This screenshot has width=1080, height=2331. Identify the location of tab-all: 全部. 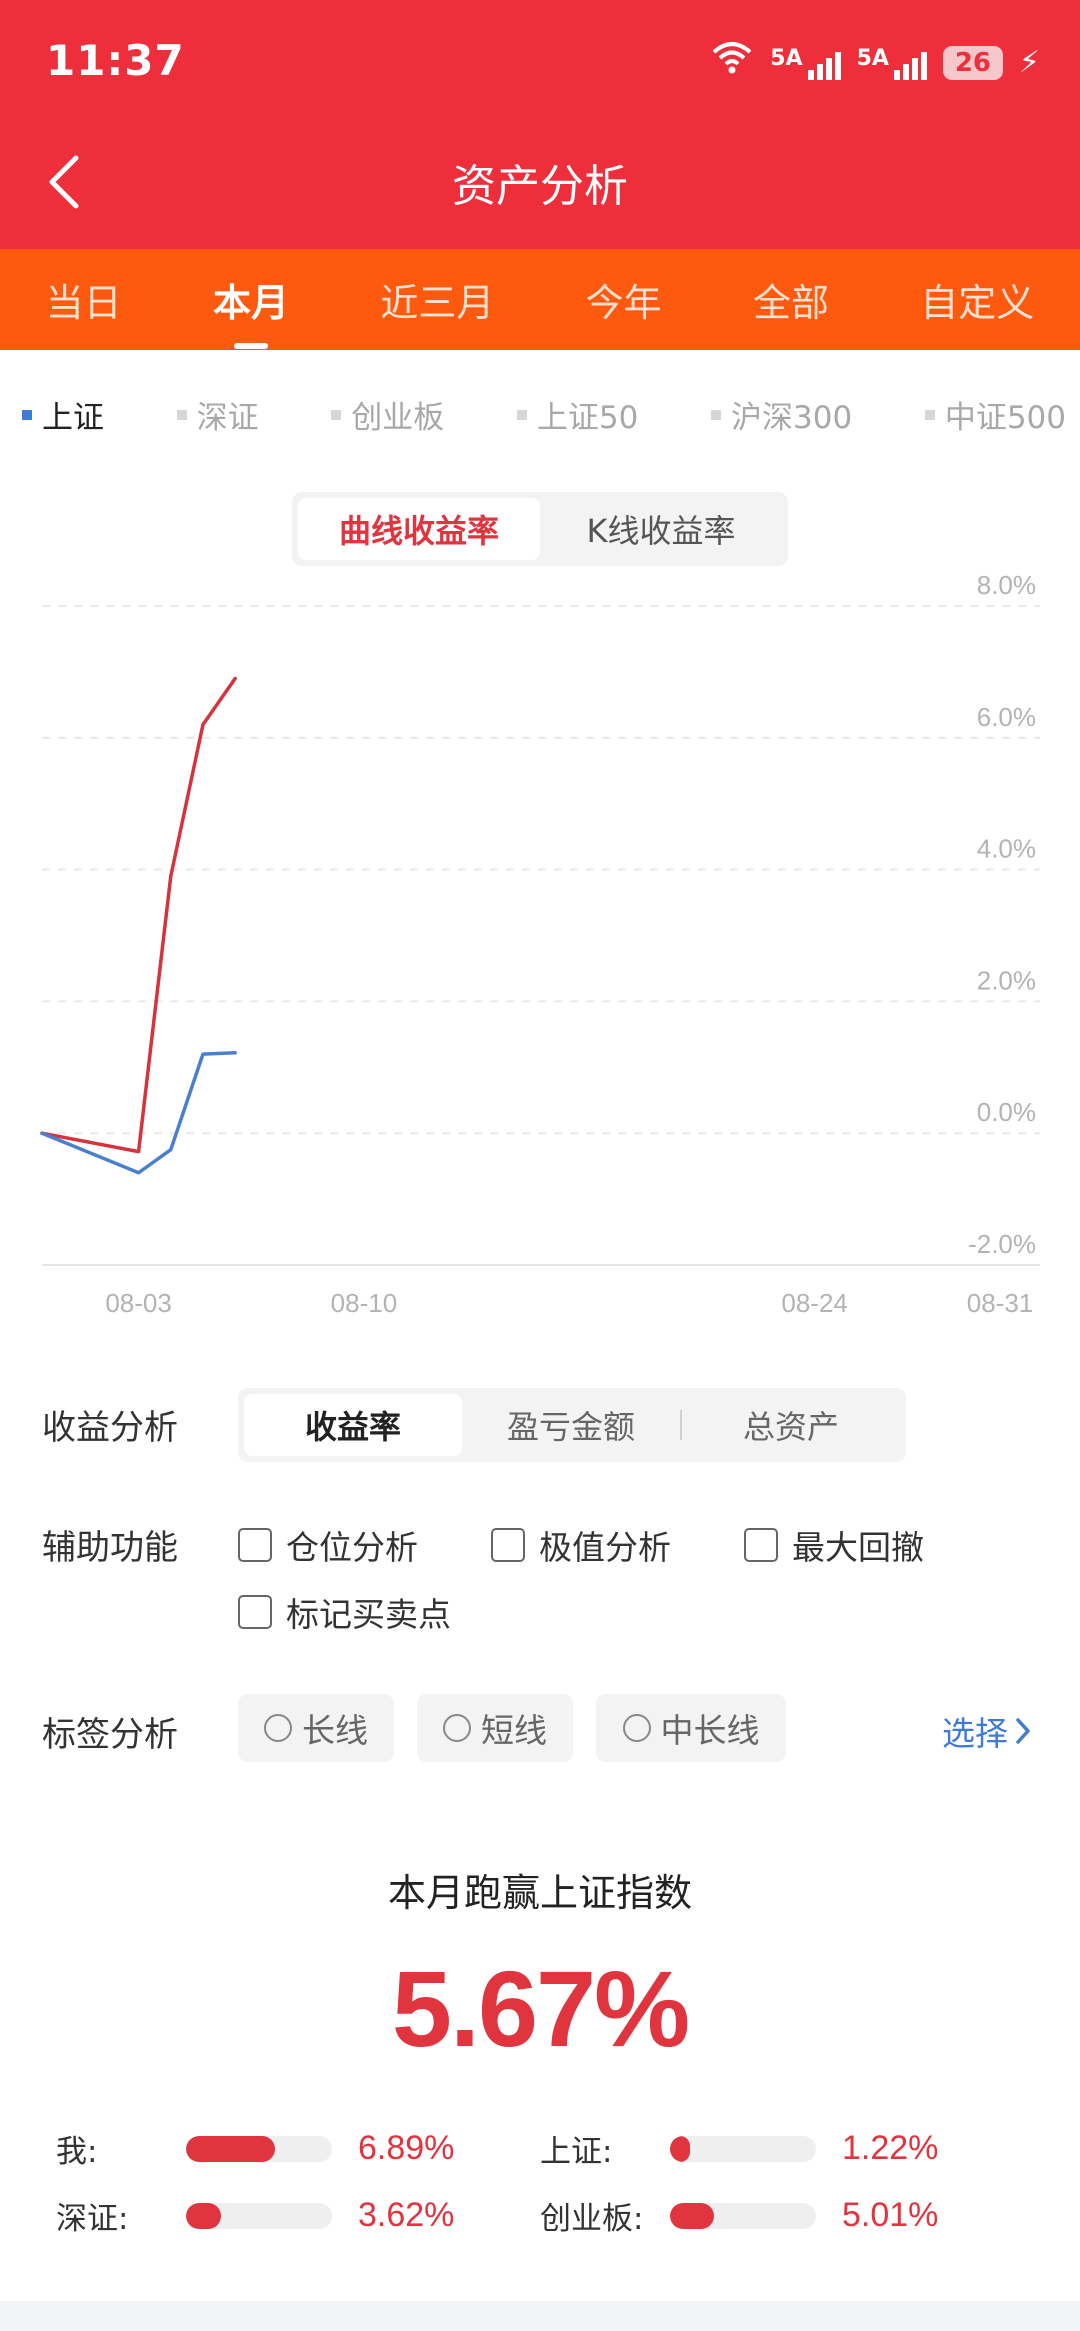
(791, 299).